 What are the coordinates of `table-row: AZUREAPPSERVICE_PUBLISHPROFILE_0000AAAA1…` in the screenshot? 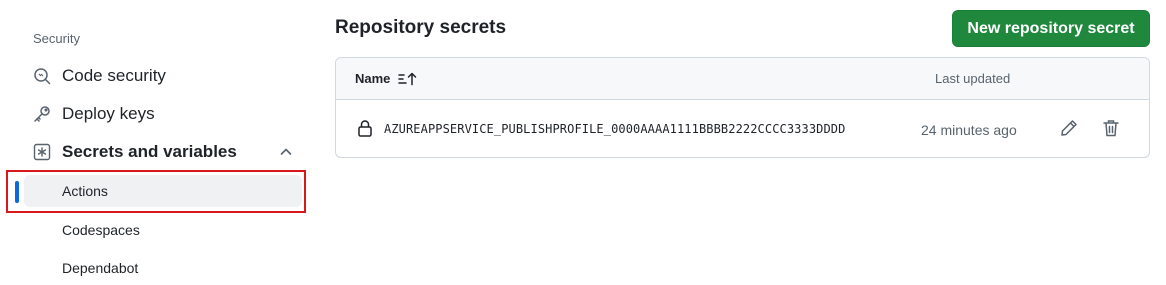 It's located at (742, 128).